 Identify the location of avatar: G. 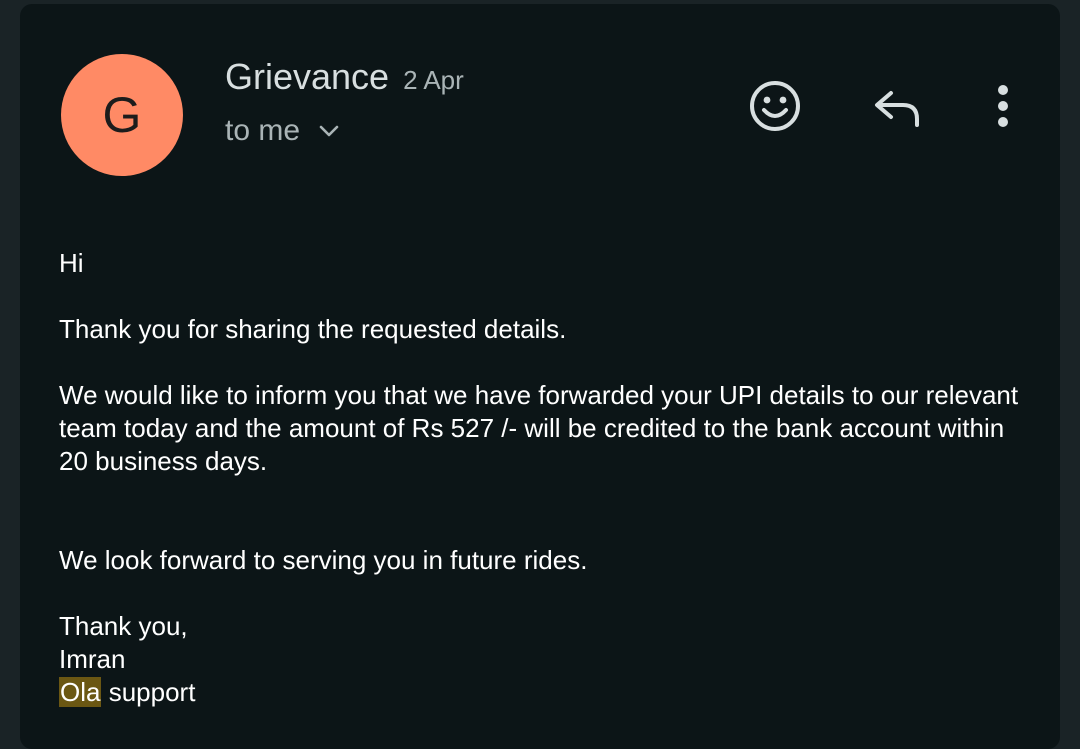
(122, 115).